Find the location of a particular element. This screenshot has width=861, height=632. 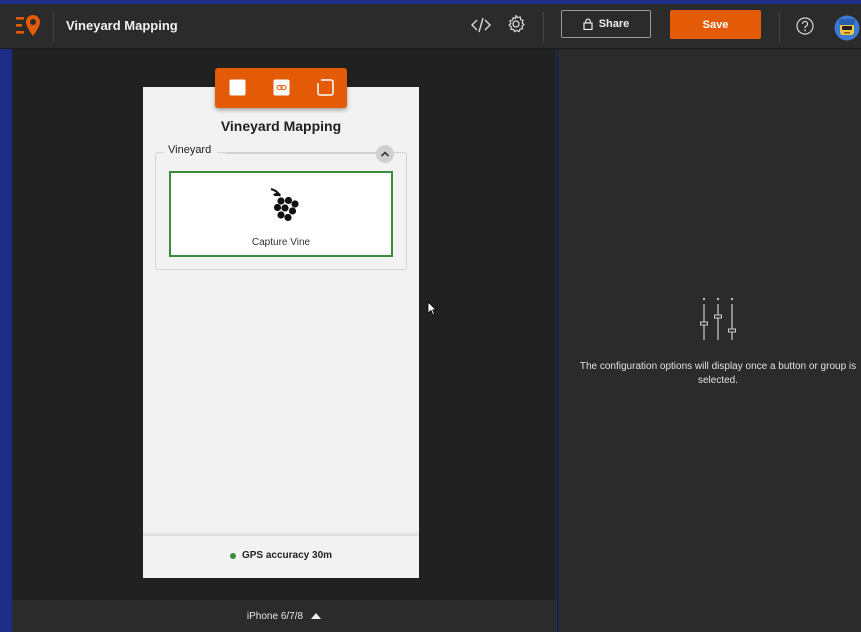

chevron-up-icon is located at coordinates (385, 154).